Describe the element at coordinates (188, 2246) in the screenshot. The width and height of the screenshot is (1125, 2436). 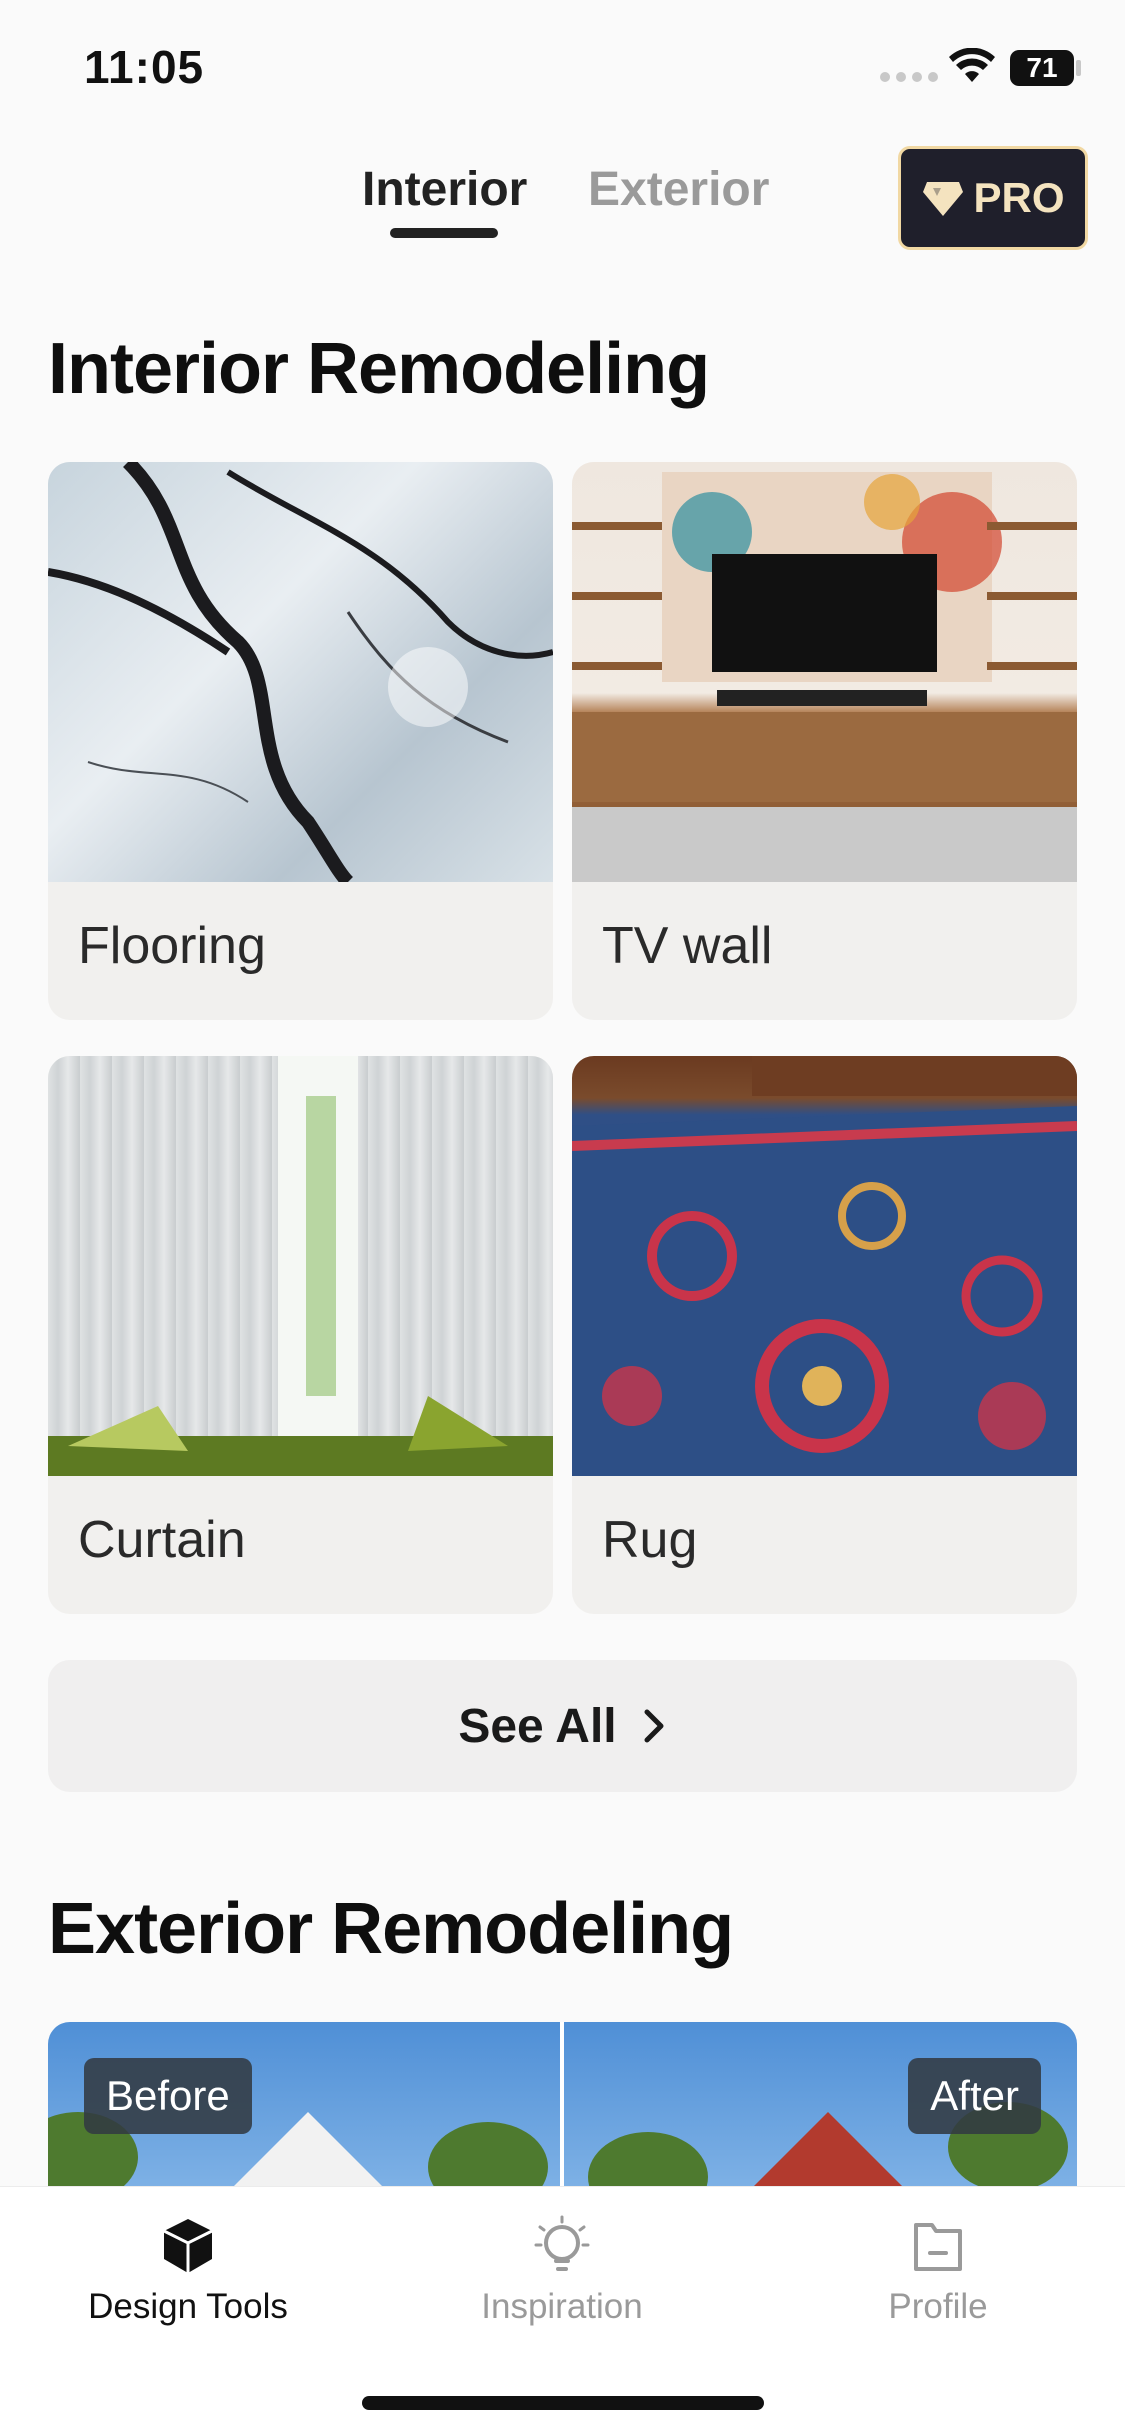
I see `cube-icon` at that location.